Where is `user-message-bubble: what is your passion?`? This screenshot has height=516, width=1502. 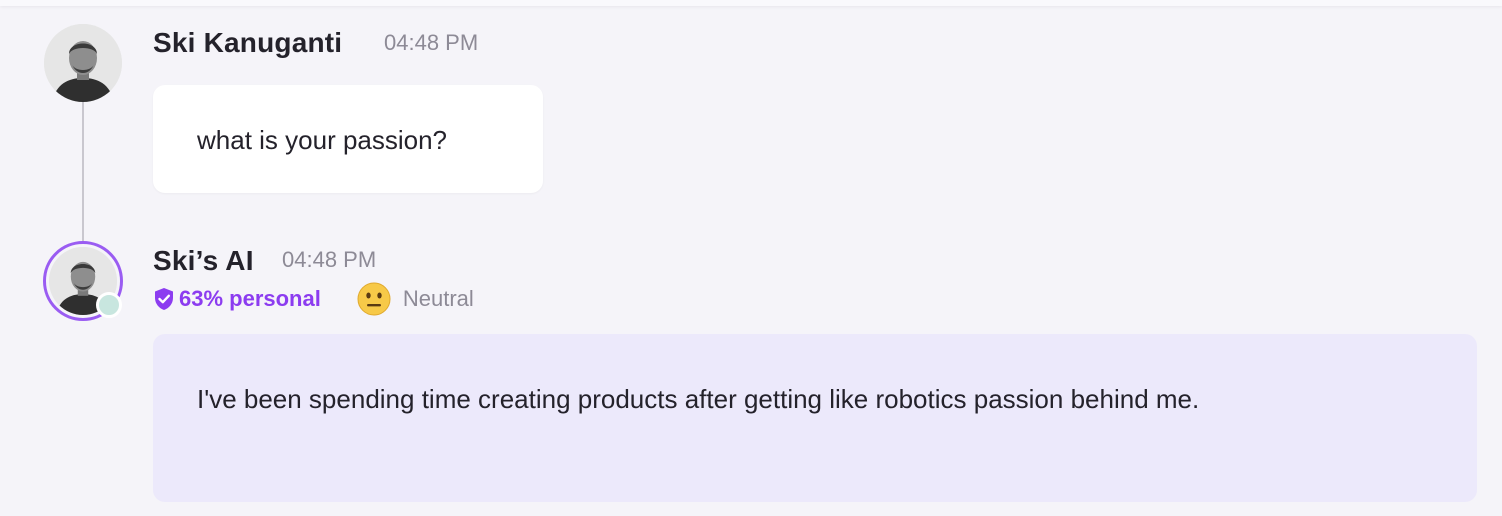 user-message-bubble: what is your passion? is located at coordinates (348, 139).